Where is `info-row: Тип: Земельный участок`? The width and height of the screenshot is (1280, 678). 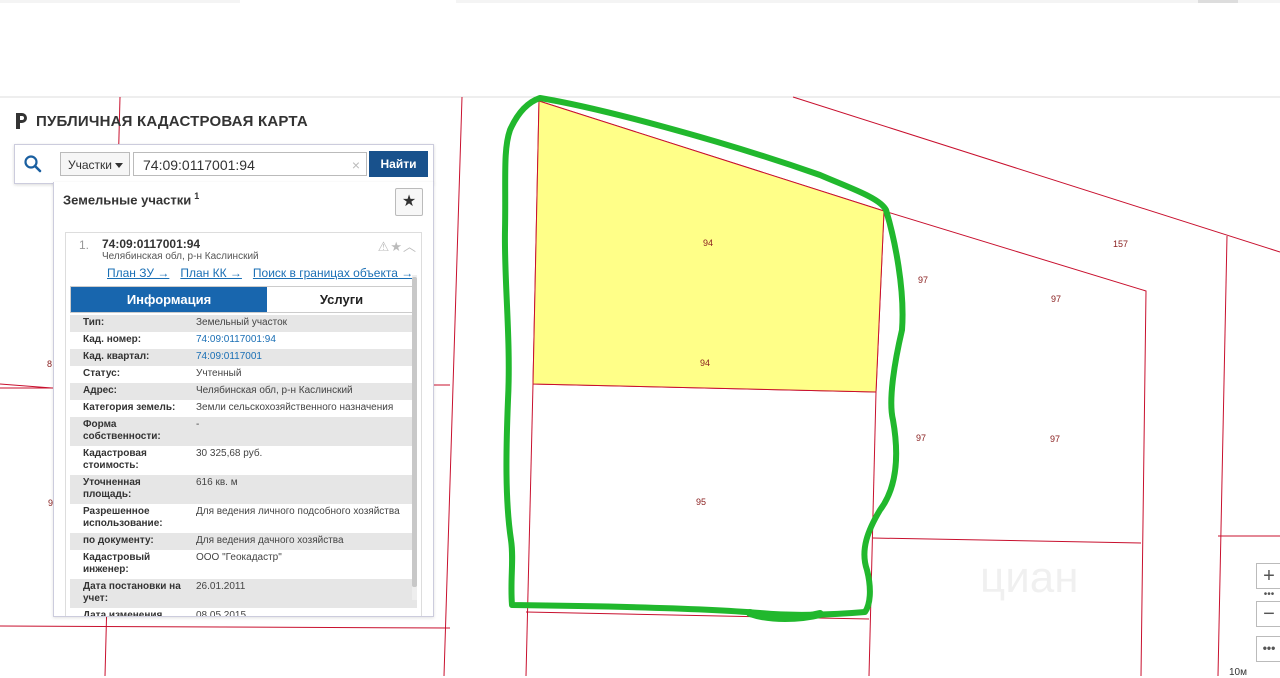 info-row: Тип: Земельный участок is located at coordinates (243, 323).